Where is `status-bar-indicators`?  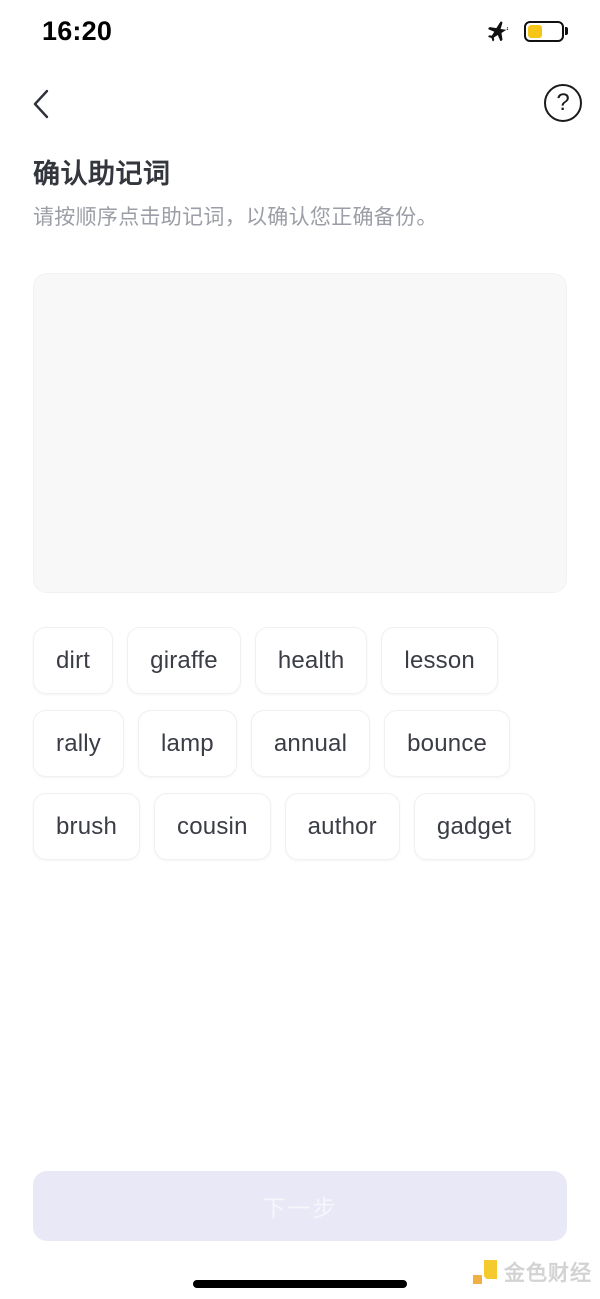
status-bar-indicators is located at coordinates (526, 31).